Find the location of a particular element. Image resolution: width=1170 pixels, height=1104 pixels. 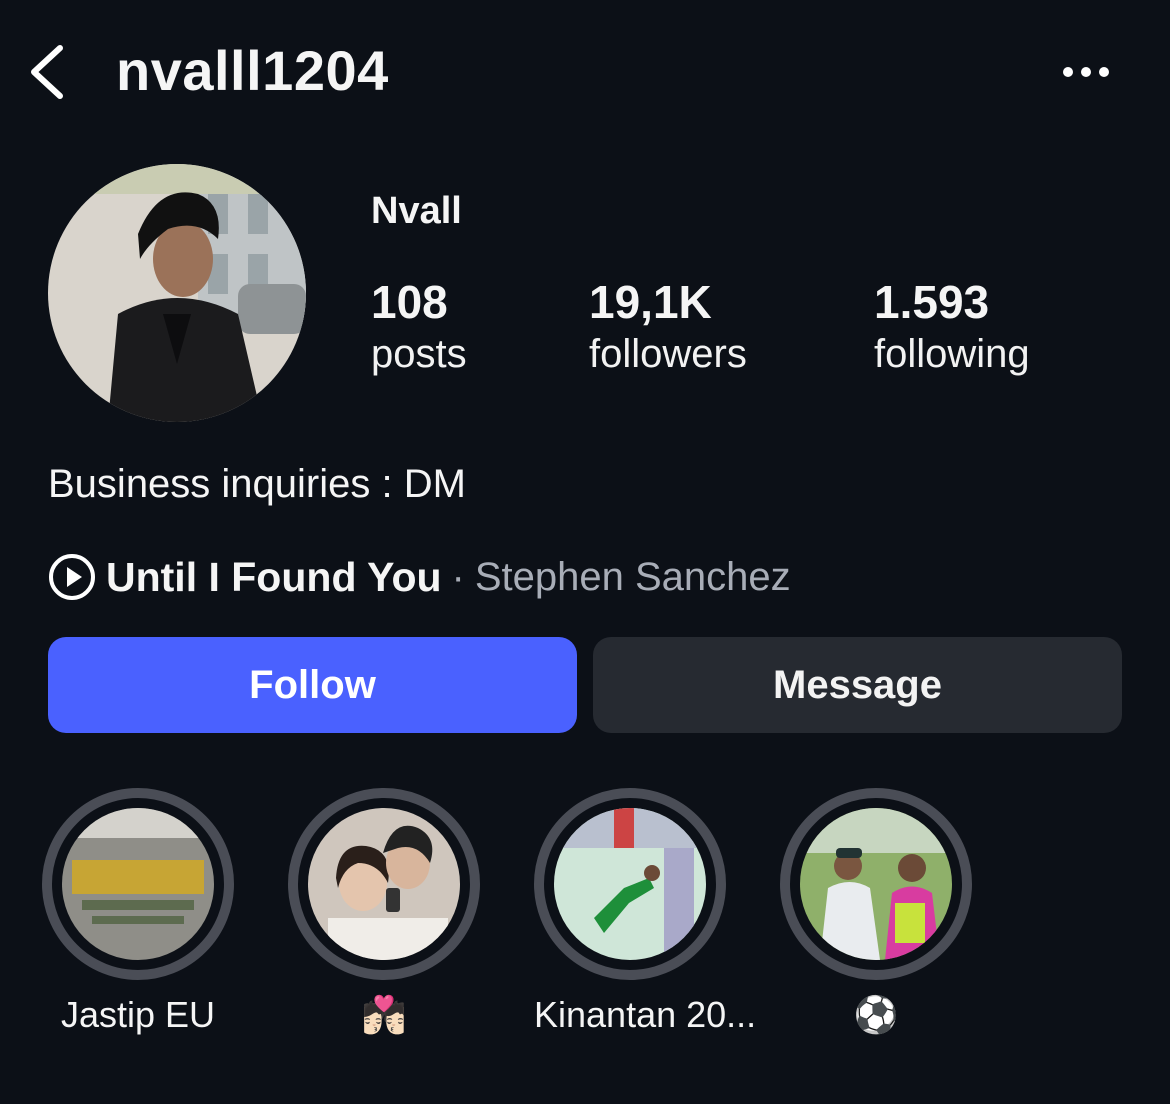

music-song-title: Until I Found You is located at coordinates (274, 576).